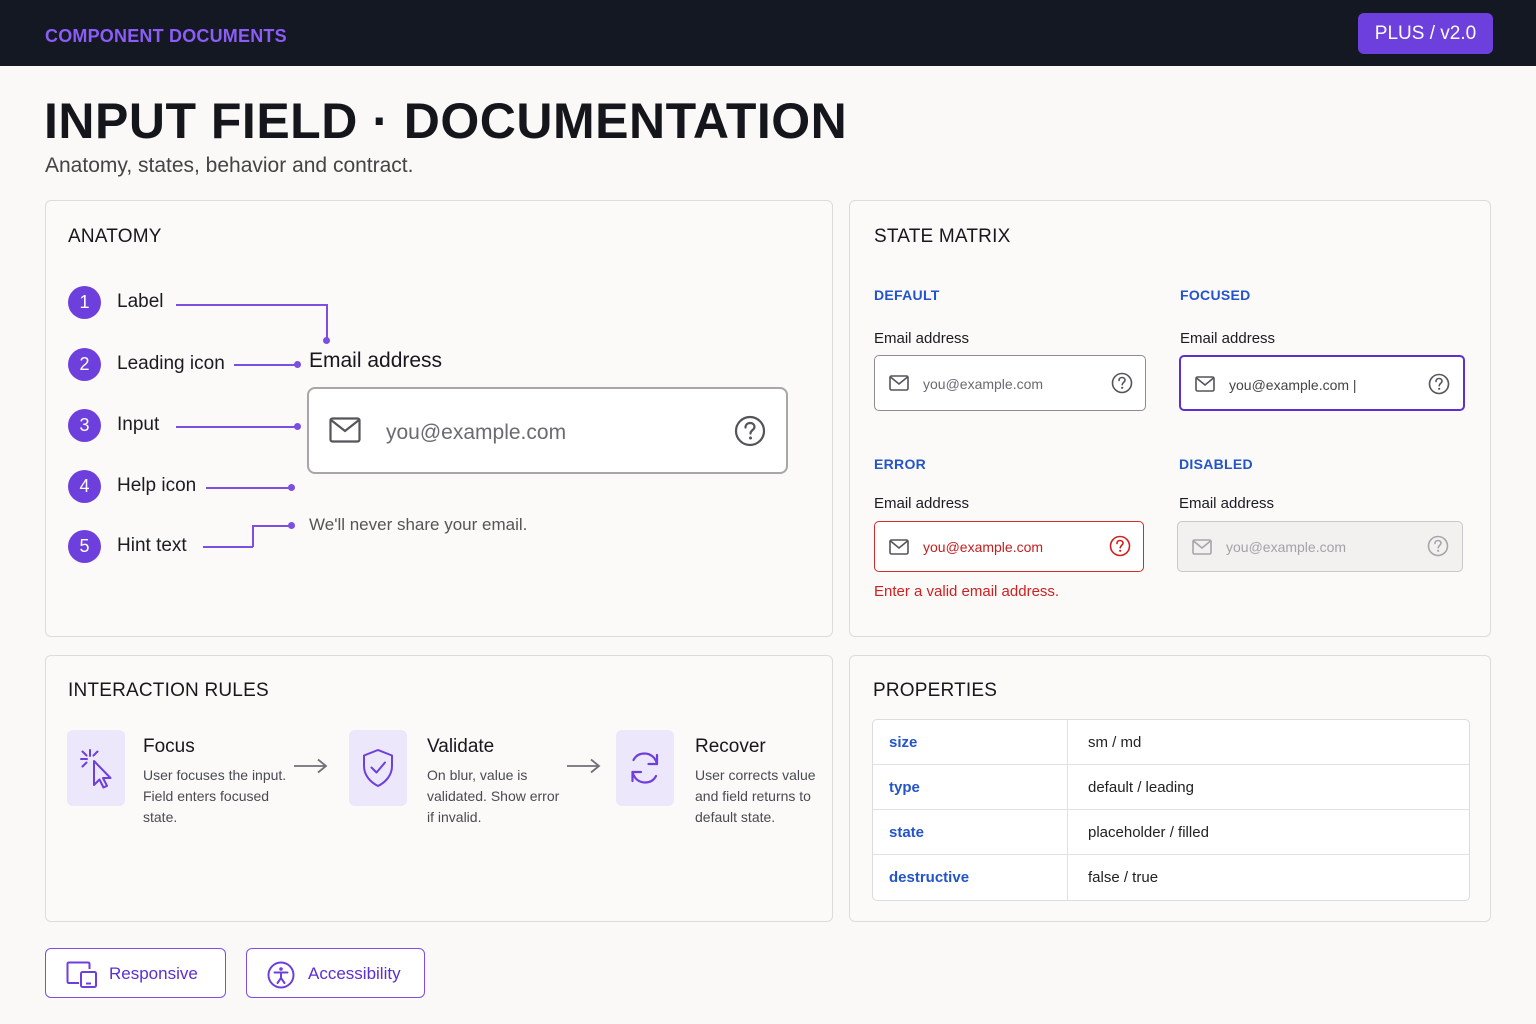 The height and width of the screenshot is (1024, 1536). I want to click on refresh-icon, so click(645, 768).